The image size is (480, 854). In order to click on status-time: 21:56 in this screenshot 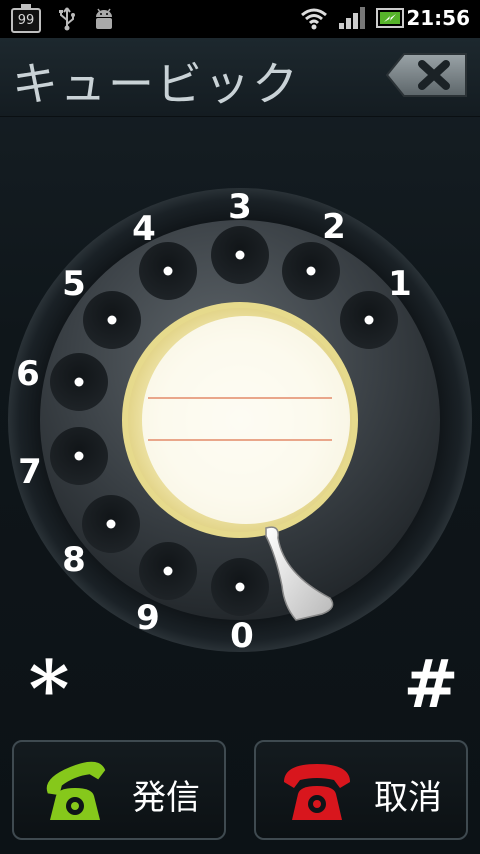, I will do `click(438, 18)`.